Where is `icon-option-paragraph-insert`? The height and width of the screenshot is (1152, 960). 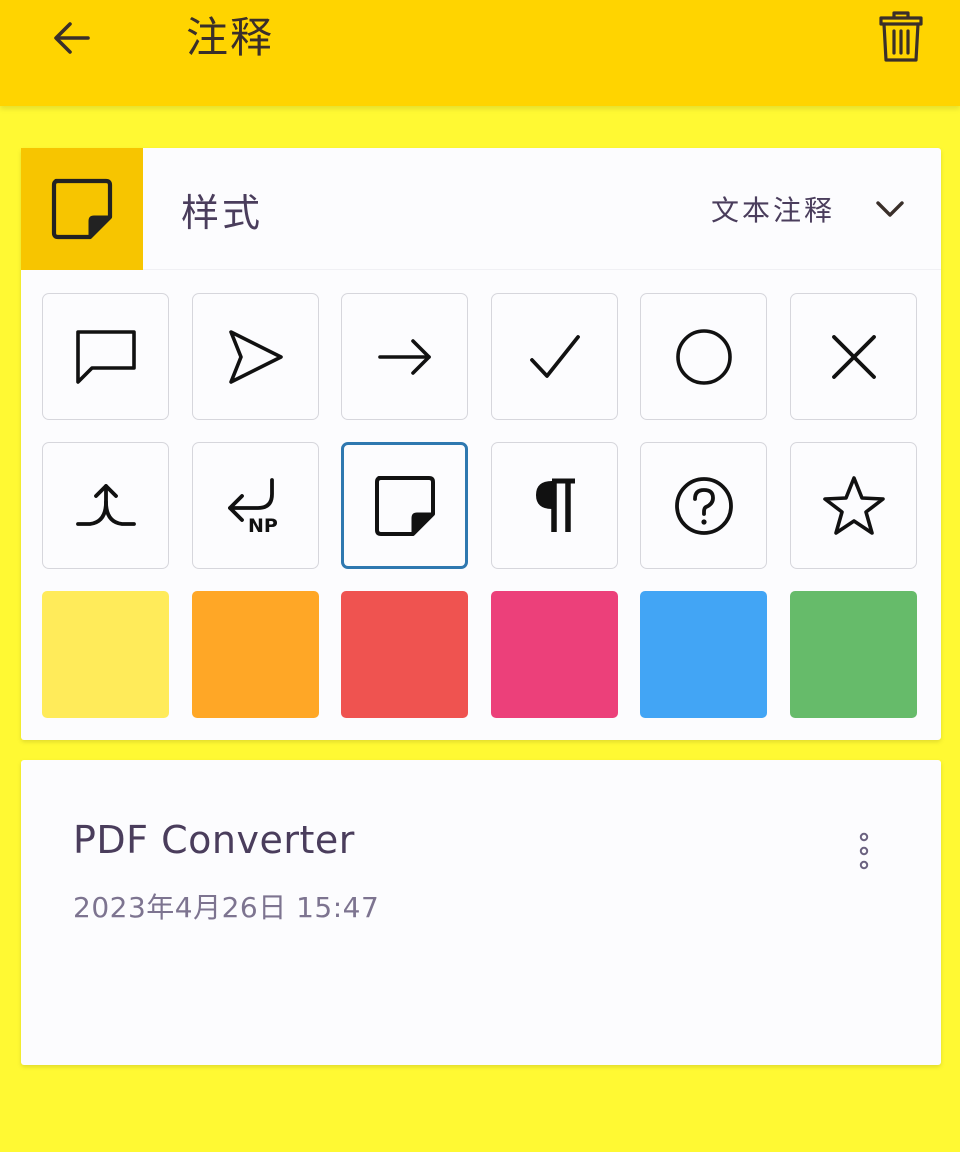 icon-option-paragraph-insert is located at coordinates (255, 356).